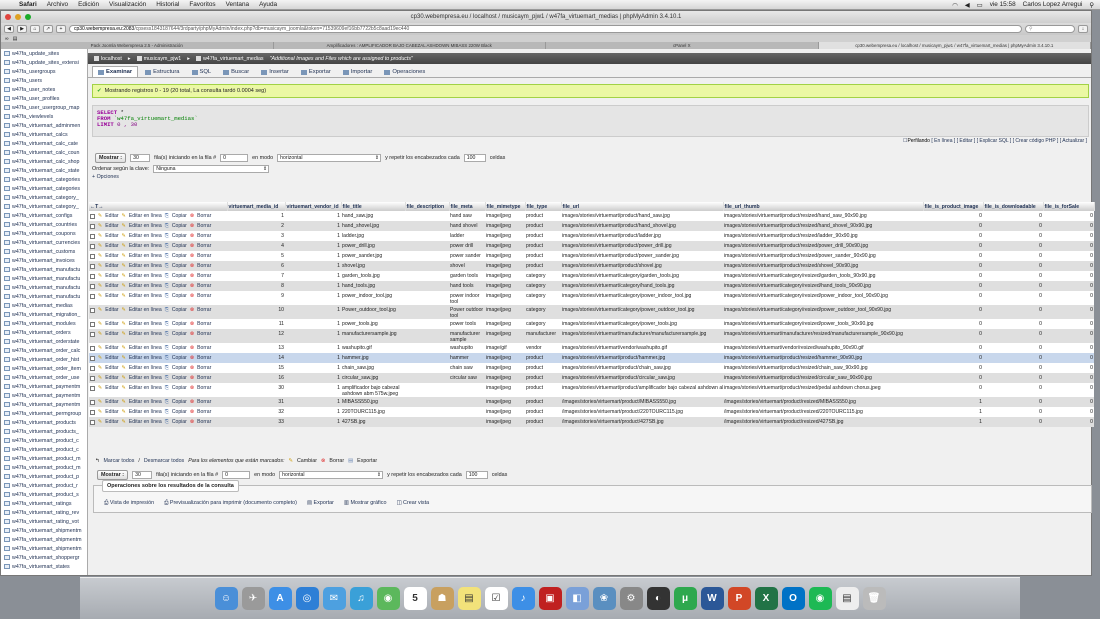  What do you see at coordinates (412, 503) in the screenshot?
I see `create-view-link: ◫ Crear vista` at bounding box center [412, 503].